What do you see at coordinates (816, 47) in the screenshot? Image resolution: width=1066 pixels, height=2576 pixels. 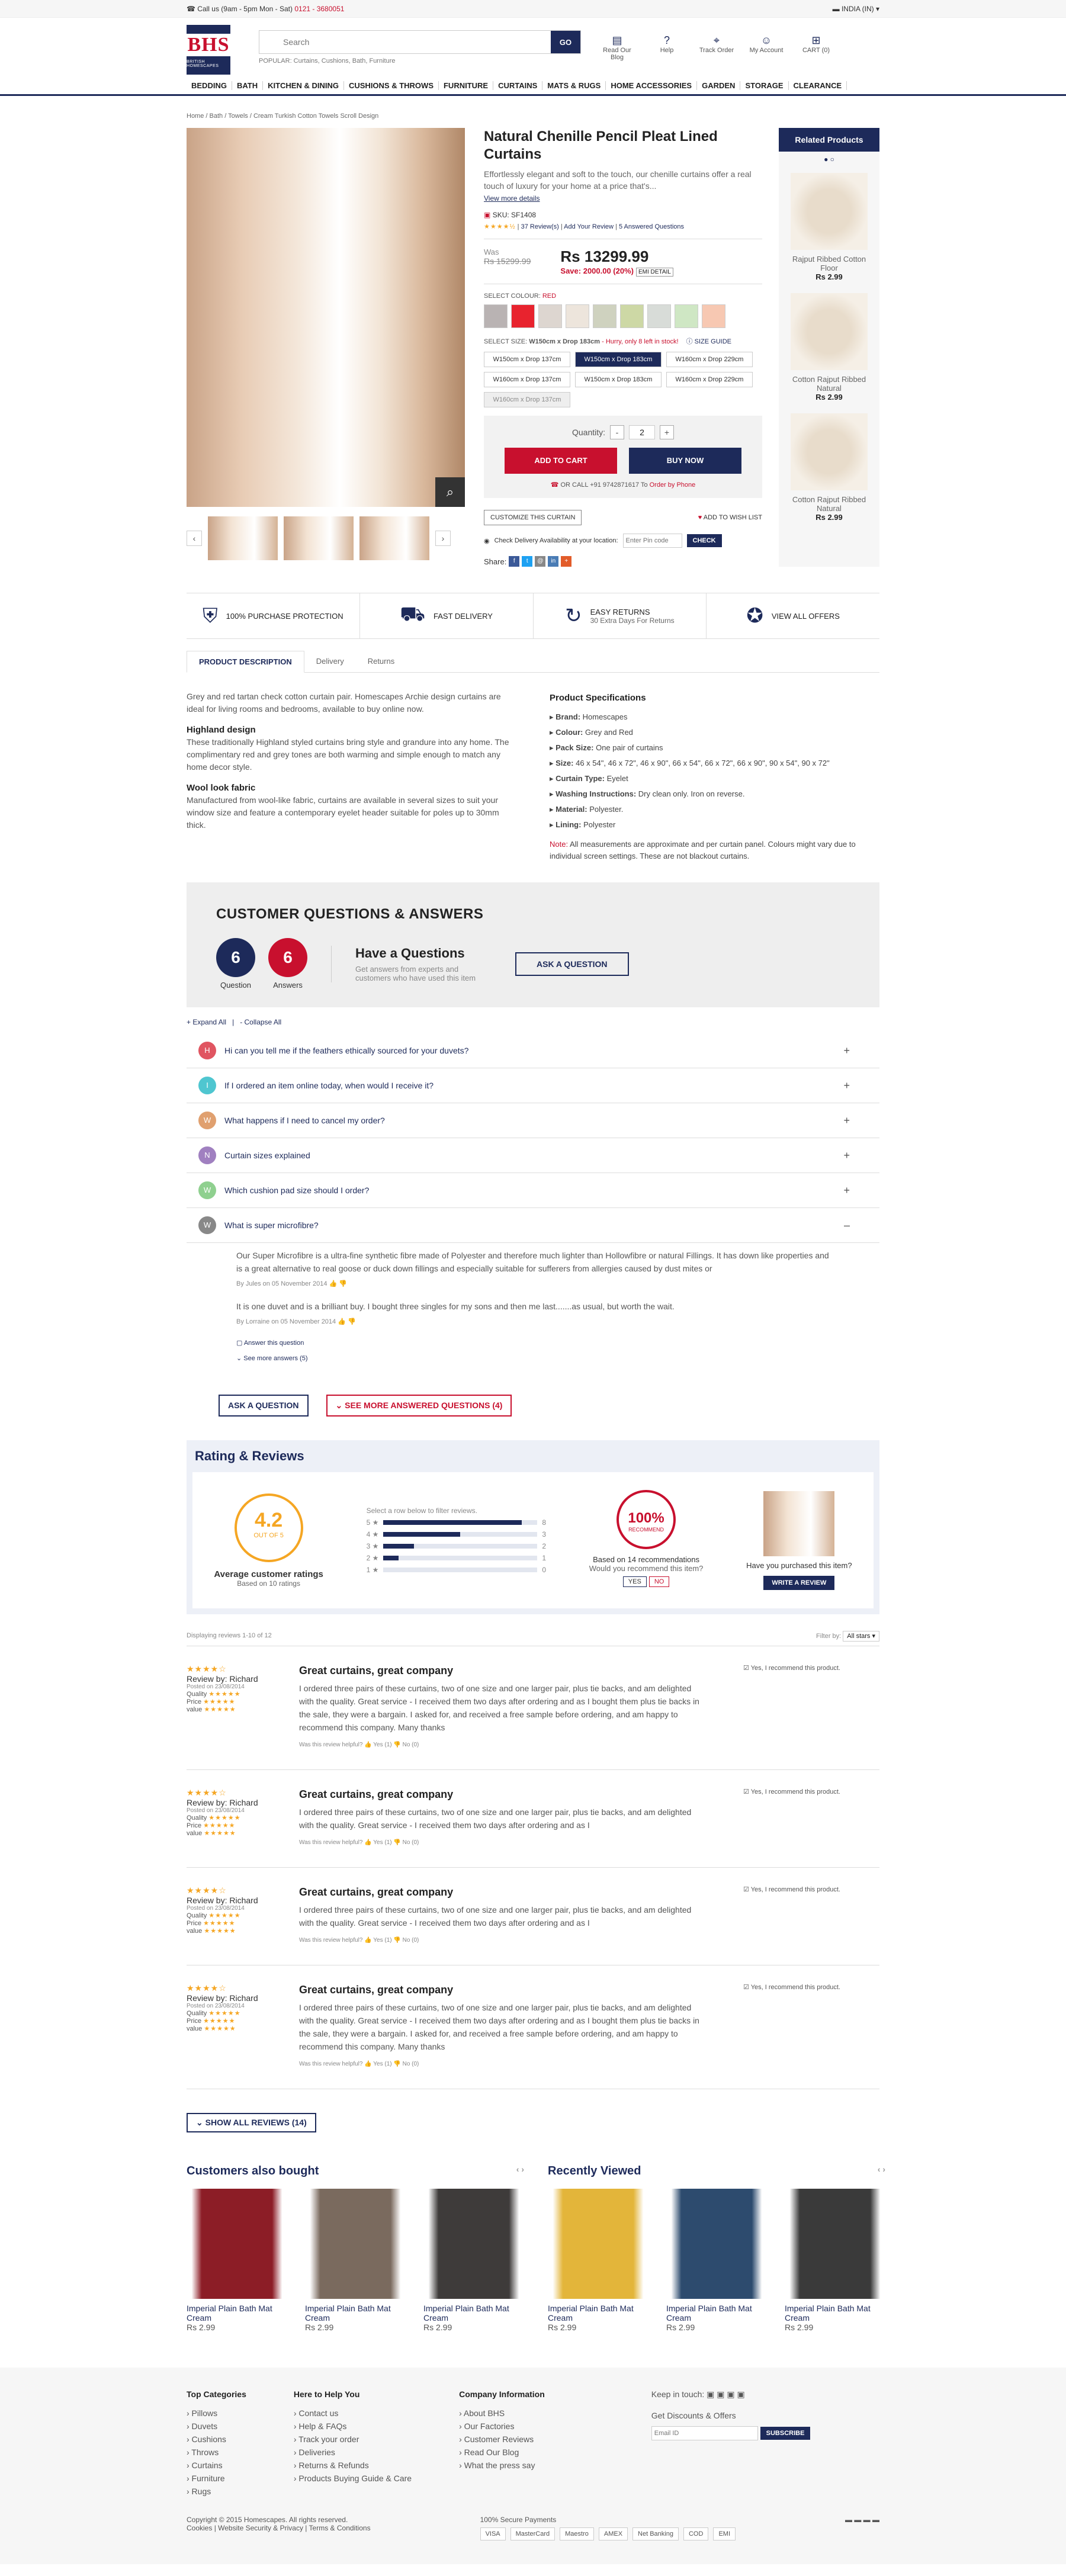 I see `header-cart: ⊞ CART (0)` at bounding box center [816, 47].